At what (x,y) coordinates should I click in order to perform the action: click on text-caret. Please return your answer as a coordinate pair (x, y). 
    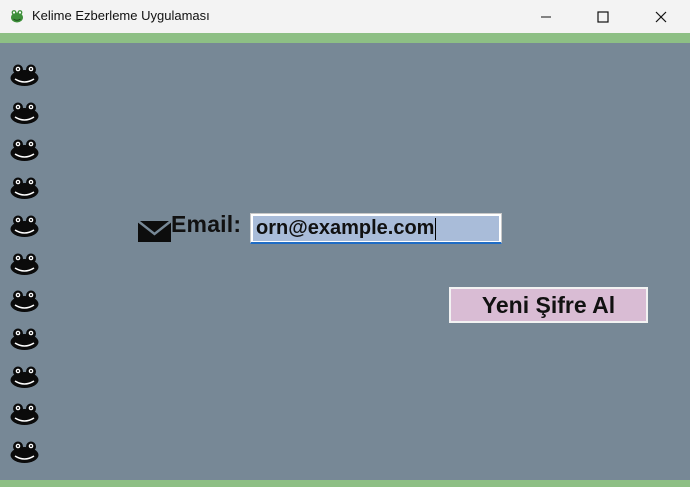
    Looking at the image, I should click on (436, 228).